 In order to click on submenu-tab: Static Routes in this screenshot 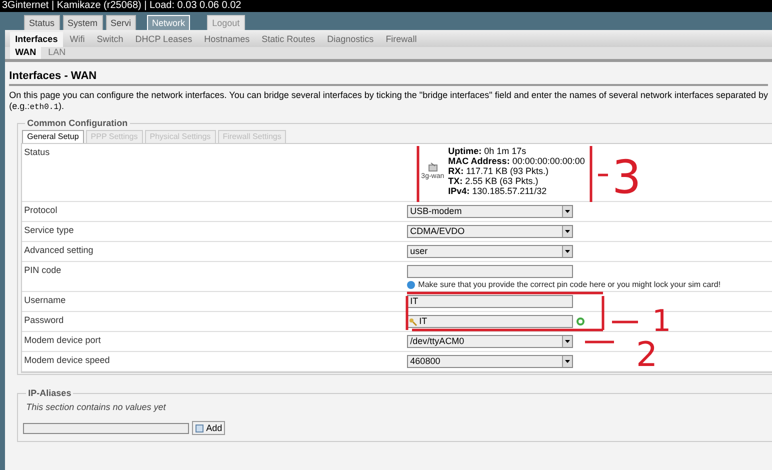, I will do `click(288, 39)`.